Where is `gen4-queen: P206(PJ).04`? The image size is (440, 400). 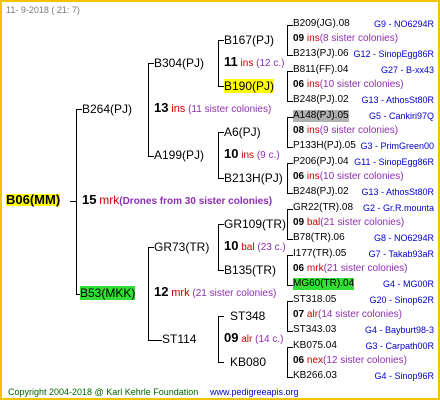 gen4-queen: P206(PJ).04 is located at coordinates (321, 161).